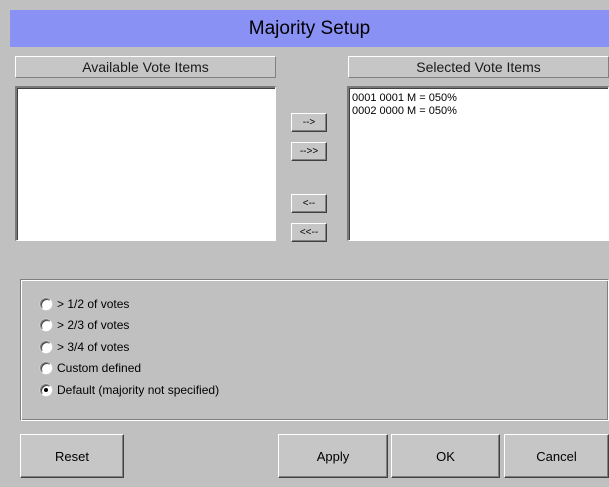 The image size is (609, 487). What do you see at coordinates (478, 98) in the screenshot?
I see `selected-vote-item: 0001 0001 M = 050%` at bounding box center [478, 98].